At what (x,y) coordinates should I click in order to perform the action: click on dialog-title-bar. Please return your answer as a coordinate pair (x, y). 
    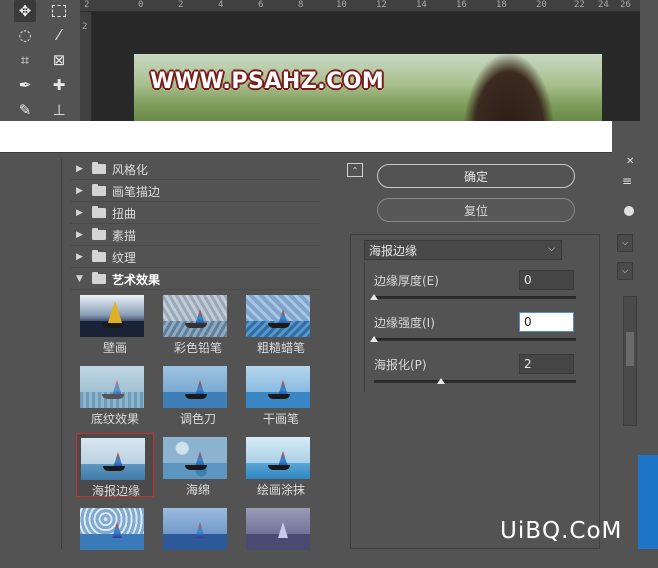
    Looking at the image, I should click on (306, 136).